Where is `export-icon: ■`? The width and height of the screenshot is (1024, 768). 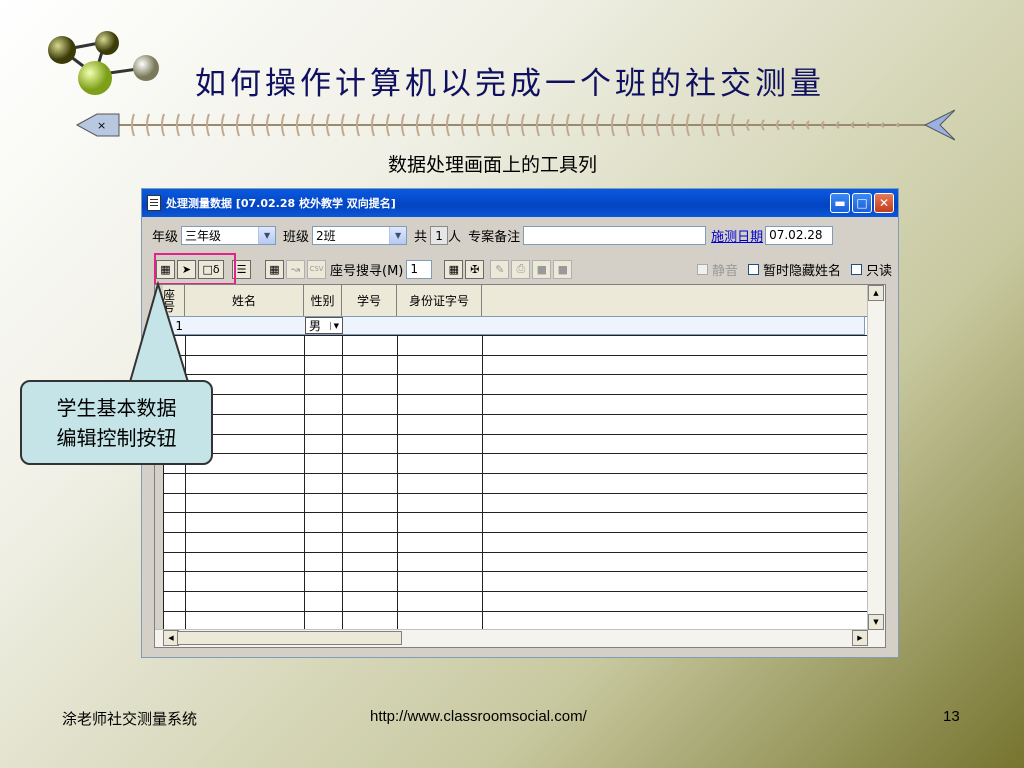 export-icon: ■ is located at coordinates (542, 269).